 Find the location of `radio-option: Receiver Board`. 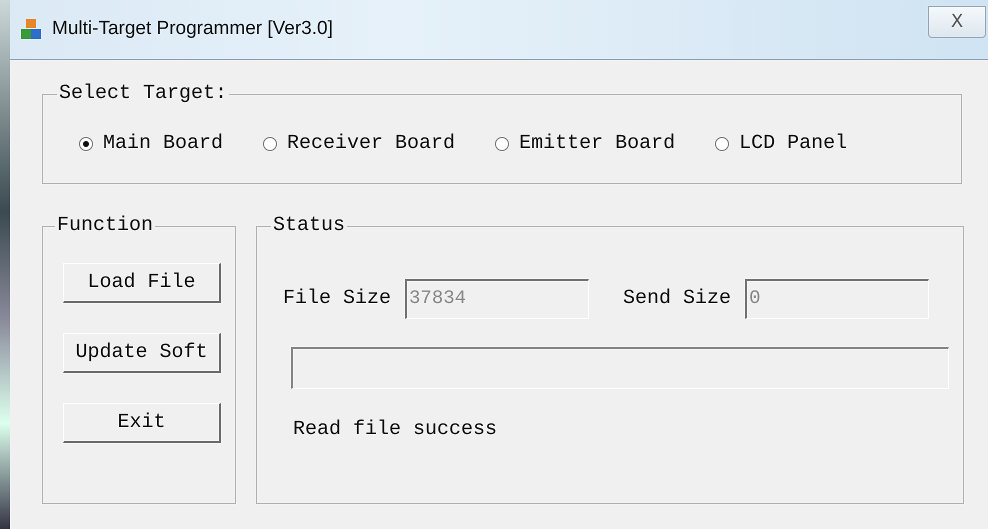

radio-option: Receiver Board is located at coordinates (359, 144).